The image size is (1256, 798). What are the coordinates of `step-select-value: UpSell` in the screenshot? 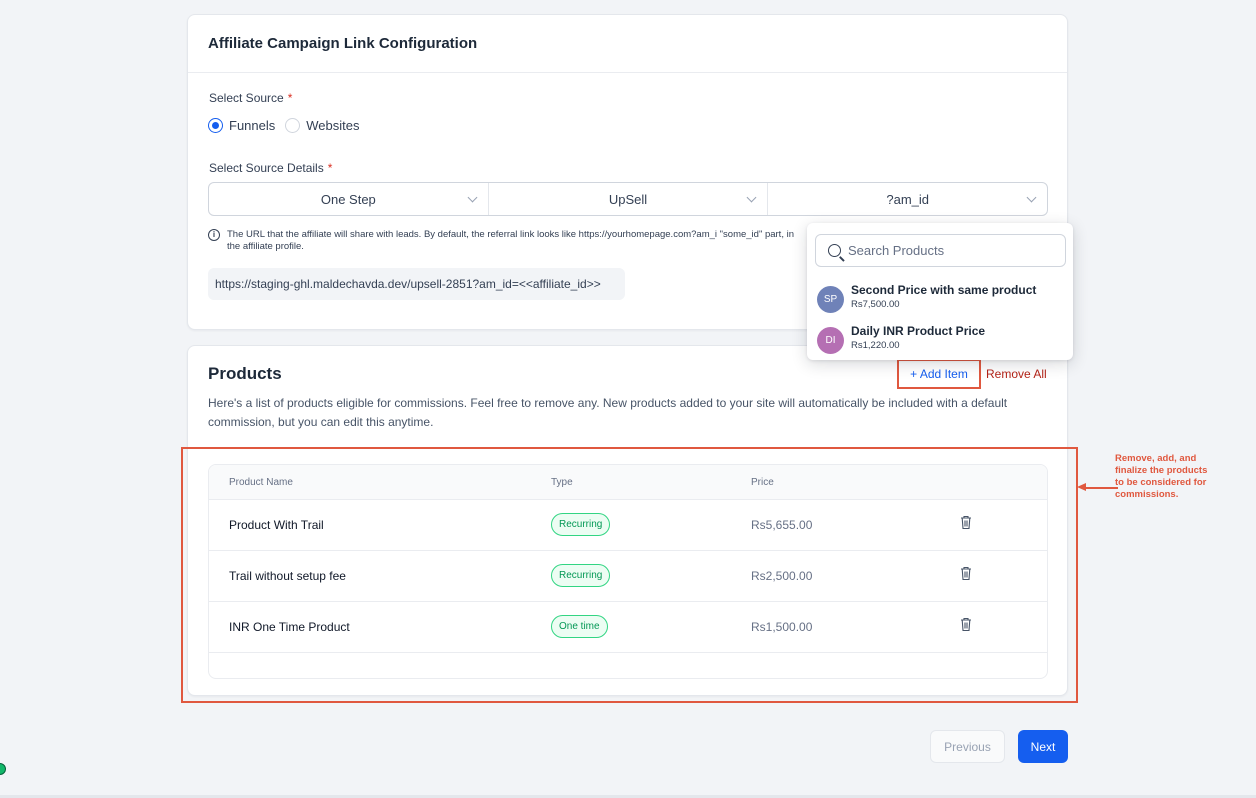 It's located at (628, 199).